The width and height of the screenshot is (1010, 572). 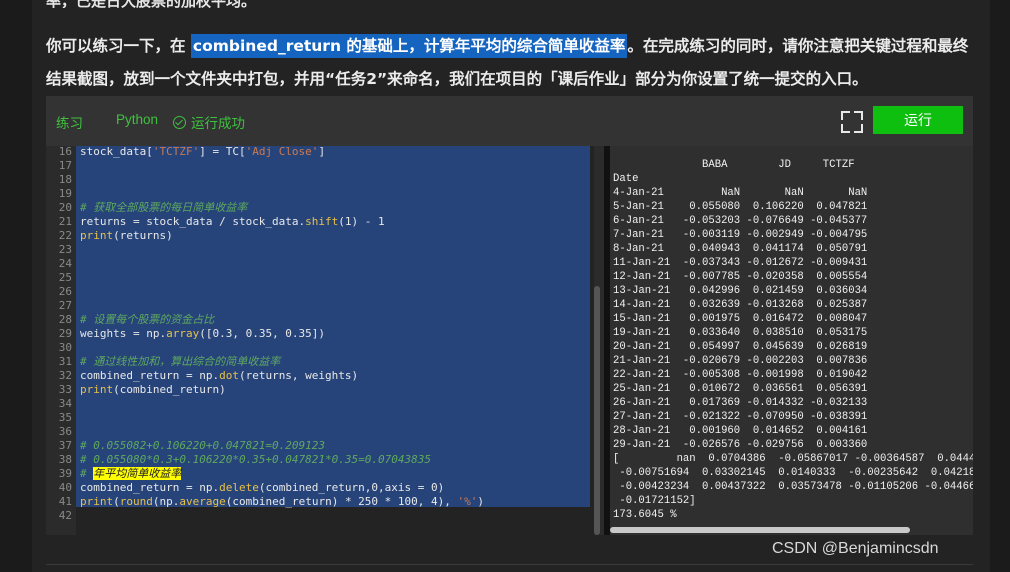 I want to click on line-number: 16, so click(x=65, y=152).